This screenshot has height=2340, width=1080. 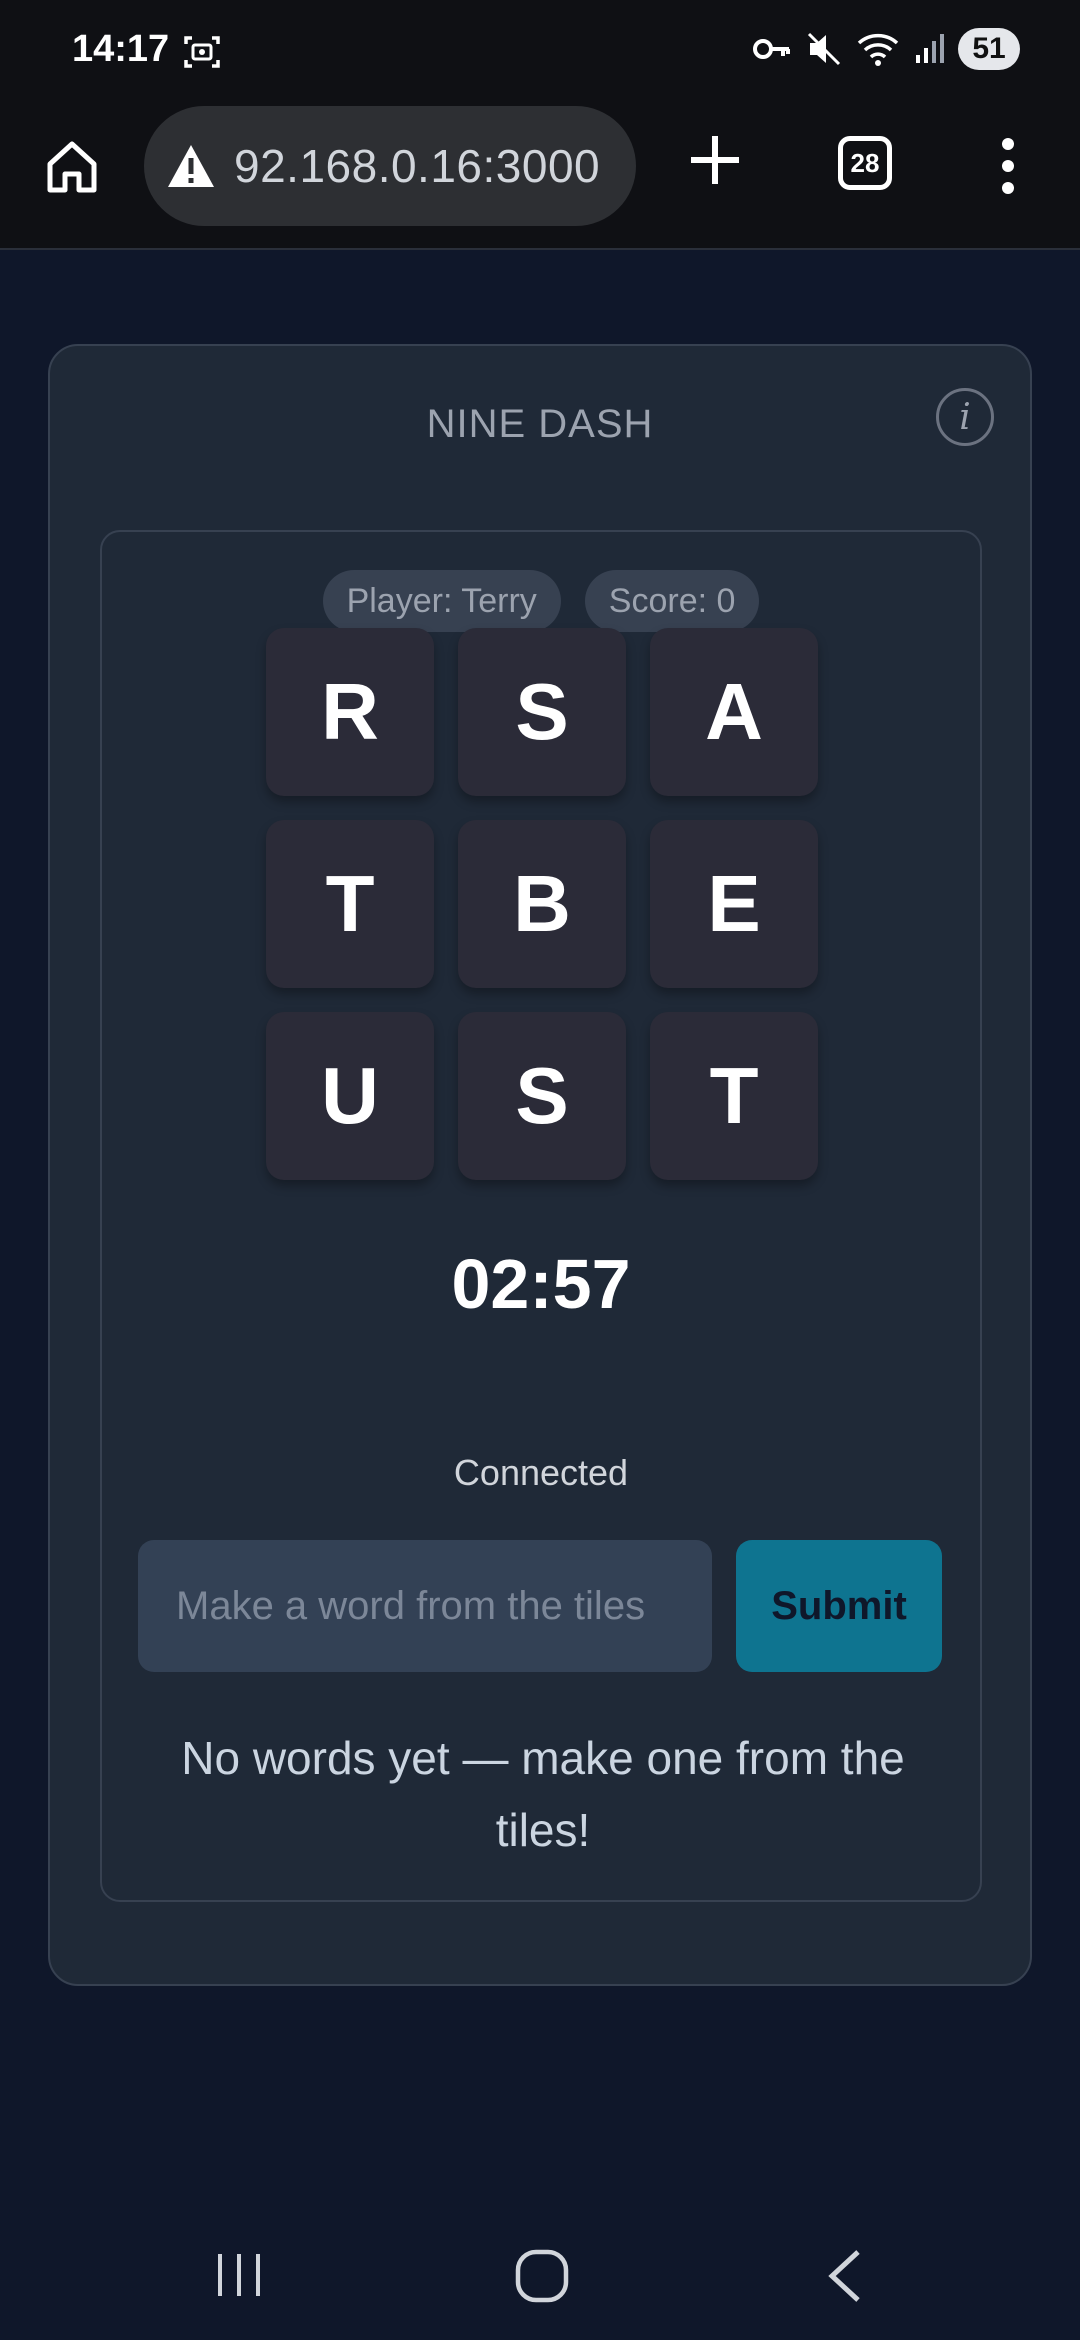 What do you see at coordinates (771, 49) in the screenshot?
I see `vpn-key-icon` at bounding box center [771, 49].